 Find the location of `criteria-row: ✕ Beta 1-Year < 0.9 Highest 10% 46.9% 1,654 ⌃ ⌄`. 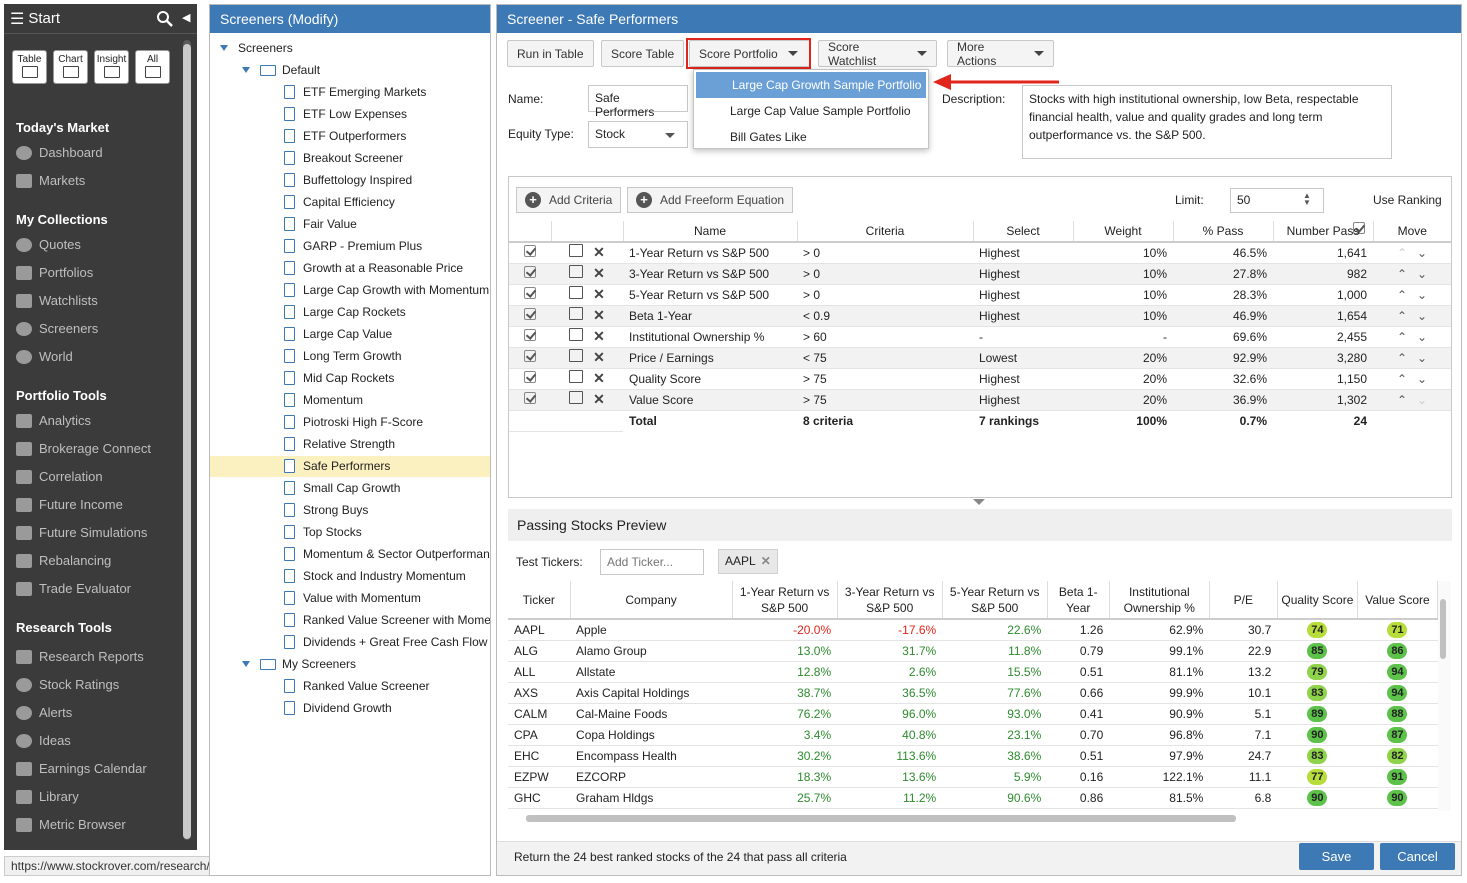

criteria-row: ✕ Beta 1-Year < 0.9 Highest 10% 46.9% 1,654 ⌃ ⌄ is located at coordinates (980, 316).